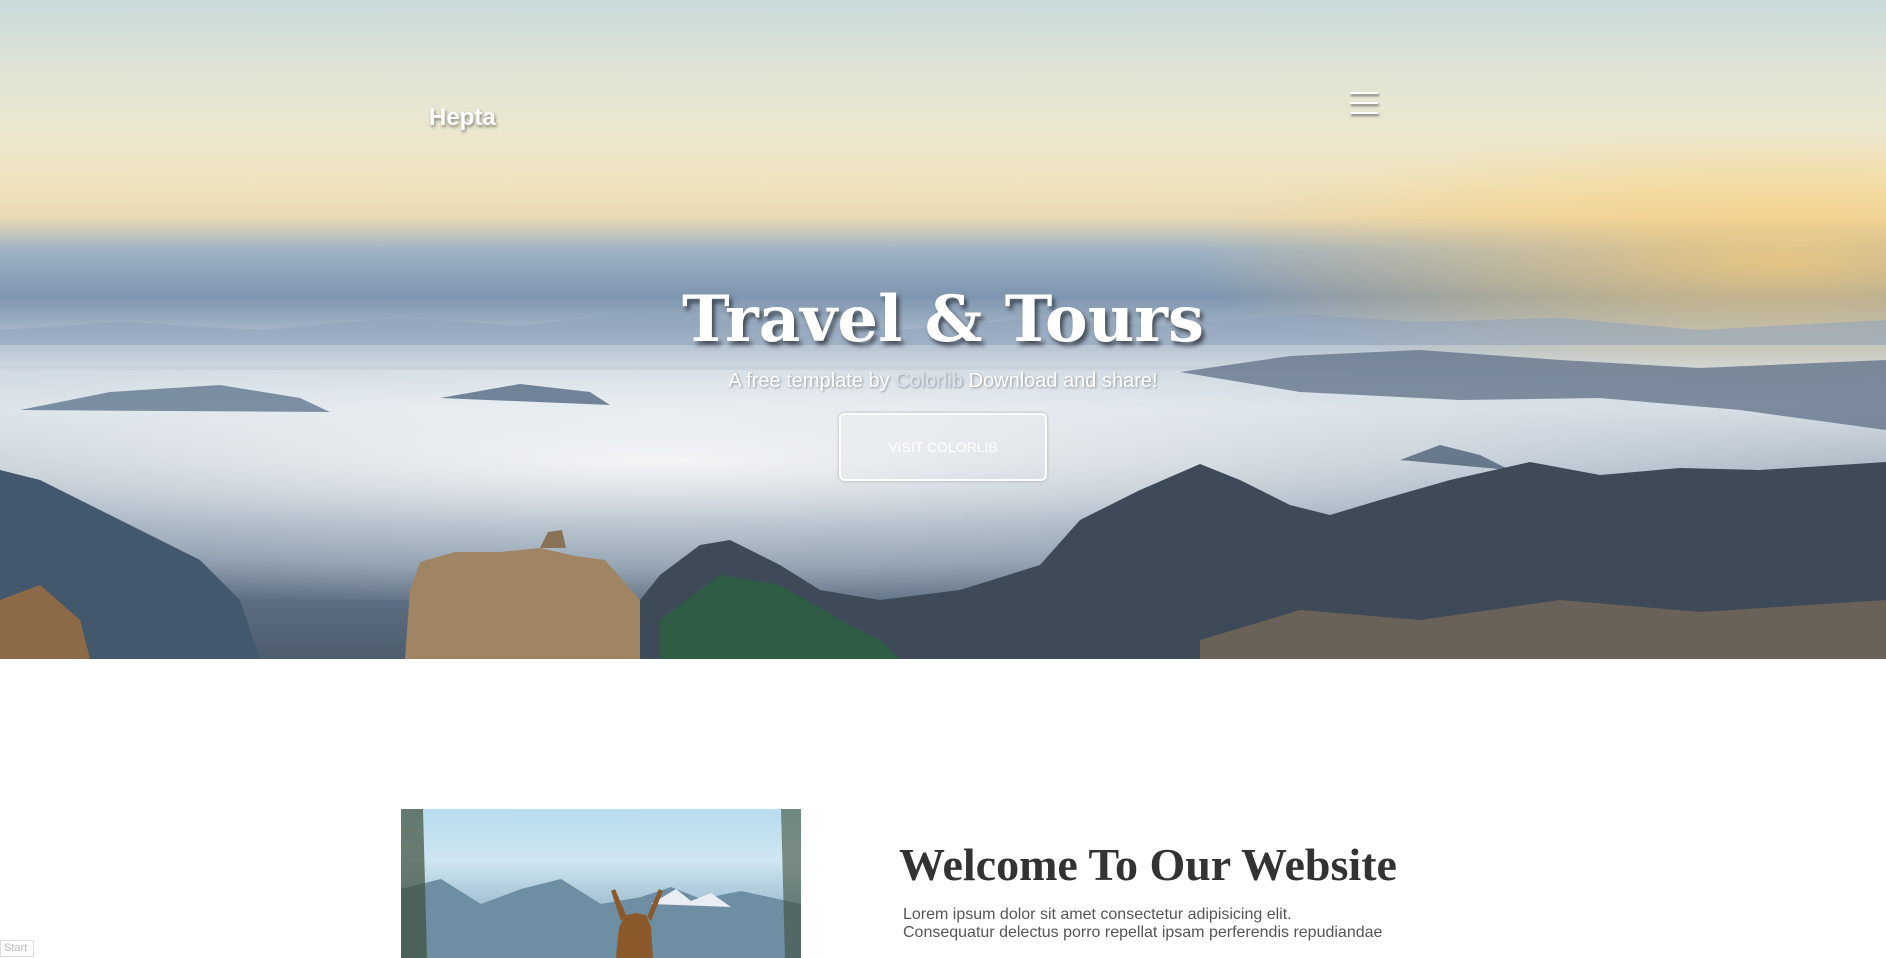 This screenshot has width=1886, height=958. What do you see at coordinates (601, 918) in the screenshot?
I see `photo-mountains` at bounding box center [601, 918].